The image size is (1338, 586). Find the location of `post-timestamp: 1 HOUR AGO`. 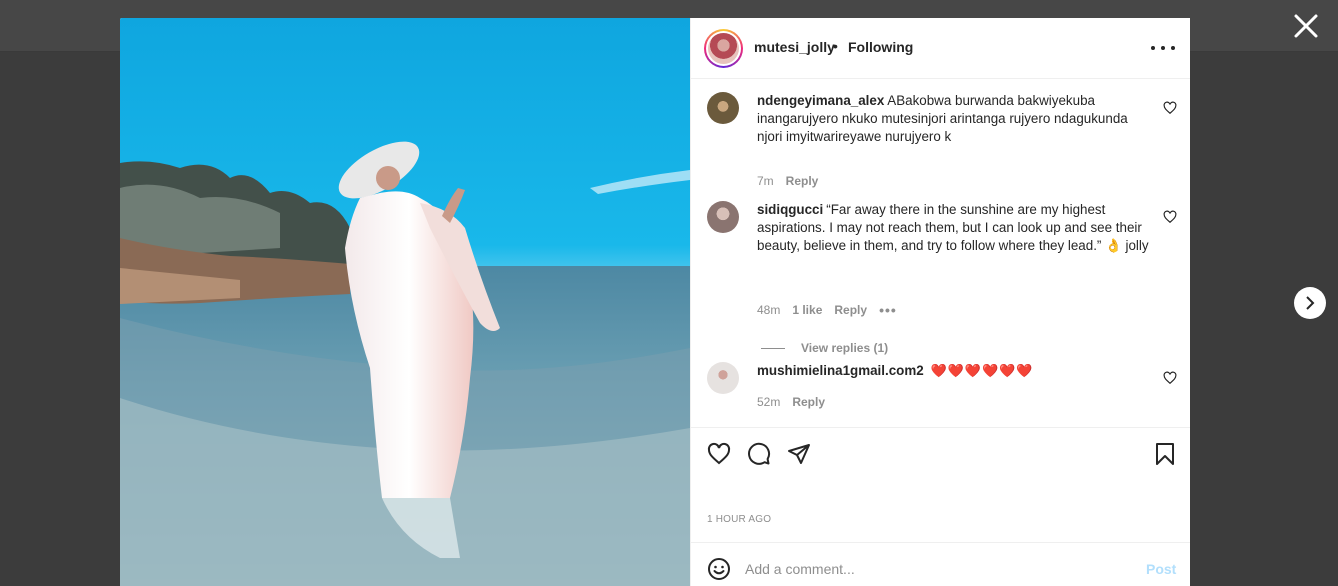

post-timestamp: 1 HOUR AGO is located at coordinates (739, 519).